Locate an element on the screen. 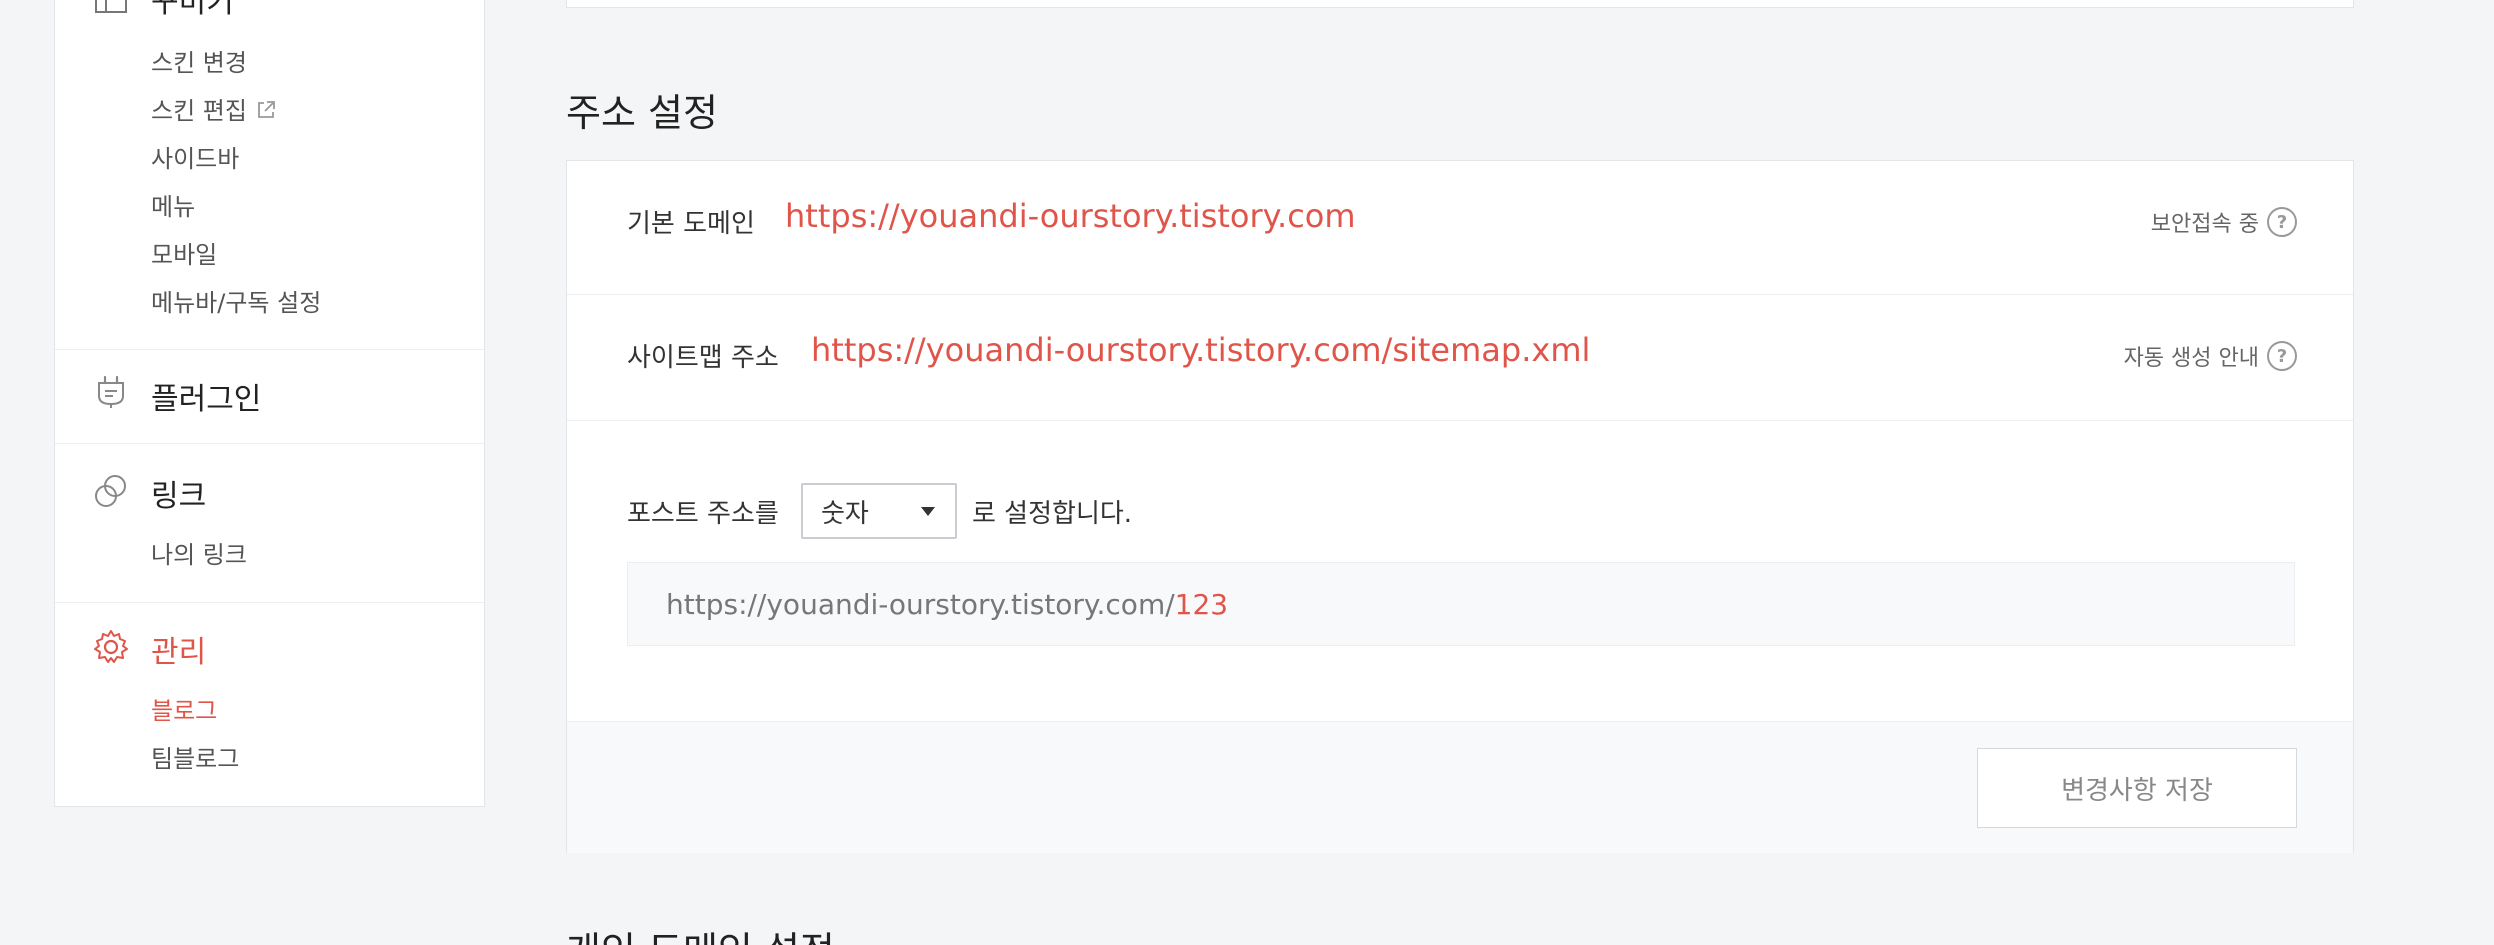 Image resolution: width=2494 pixels, height=945 pixels. secure-connection-status: 보안접속 중 ? is located at coordinates (2224, 222).